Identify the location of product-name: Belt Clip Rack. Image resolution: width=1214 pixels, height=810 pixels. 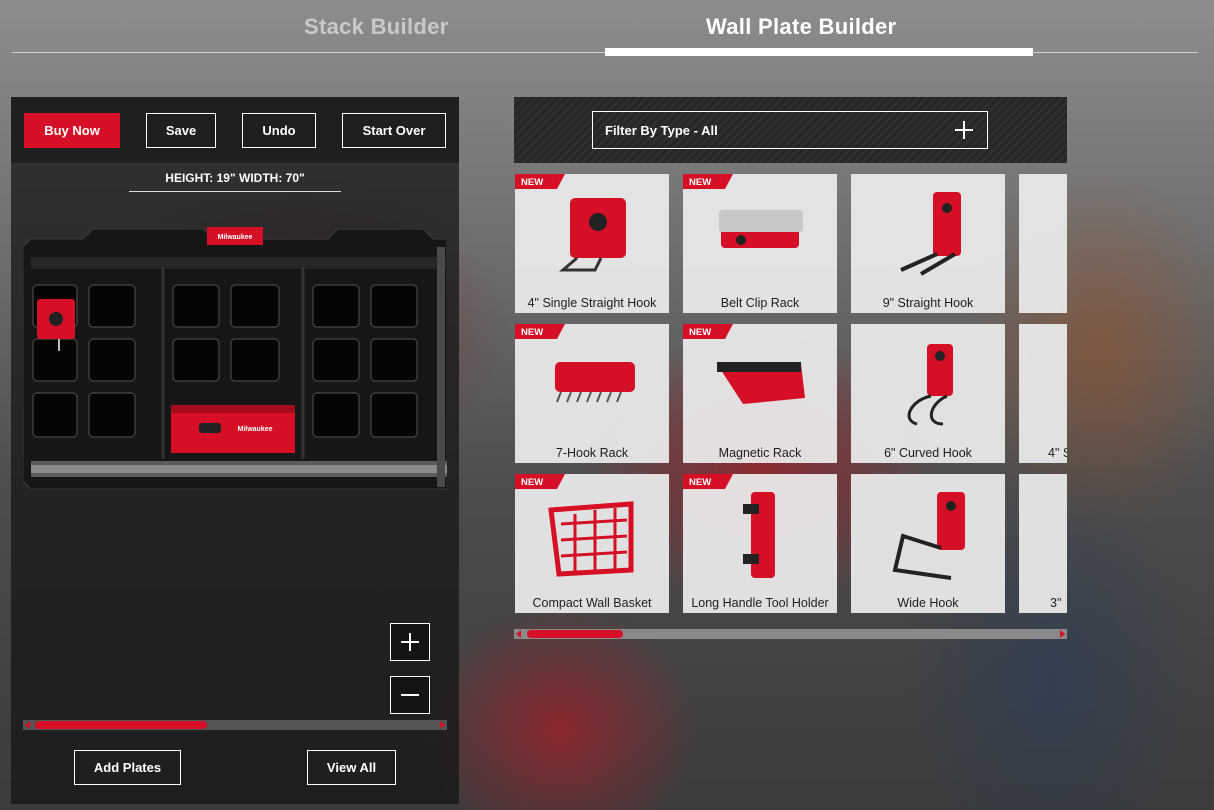
(760, 303).